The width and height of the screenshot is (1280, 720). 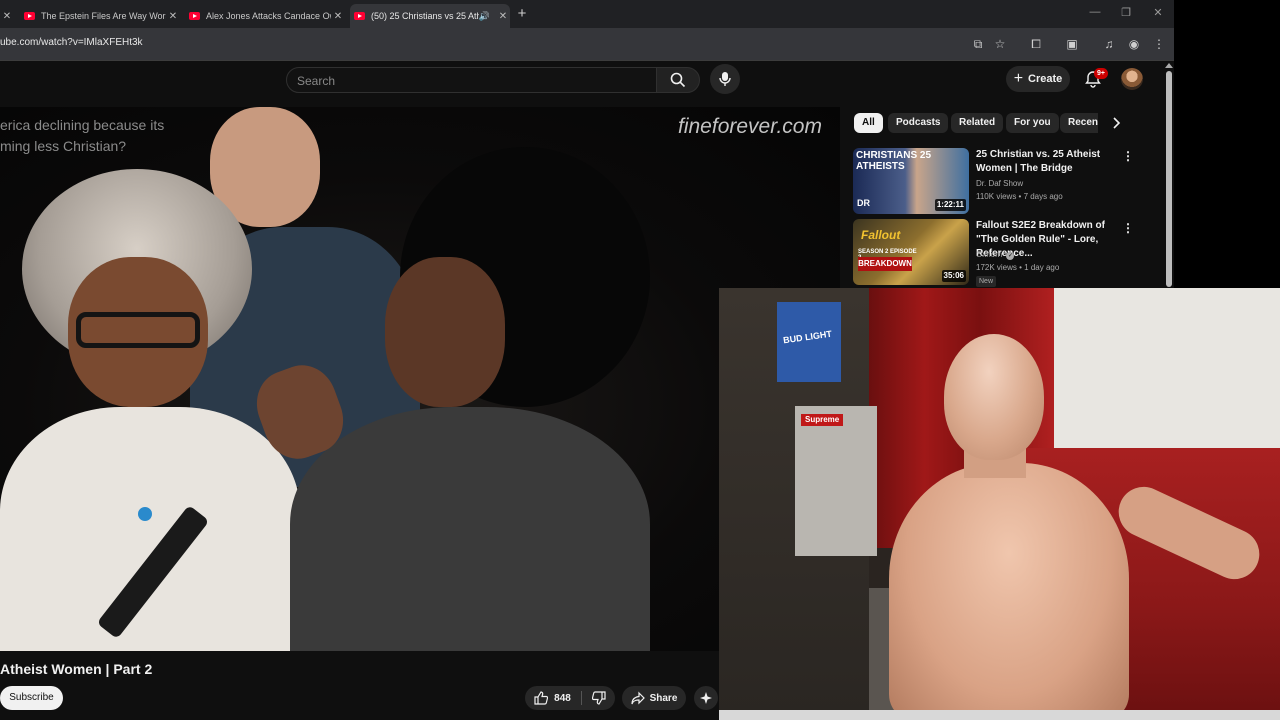 I want to click on thumbnail-logo: DR, so click(x=863, y=203).